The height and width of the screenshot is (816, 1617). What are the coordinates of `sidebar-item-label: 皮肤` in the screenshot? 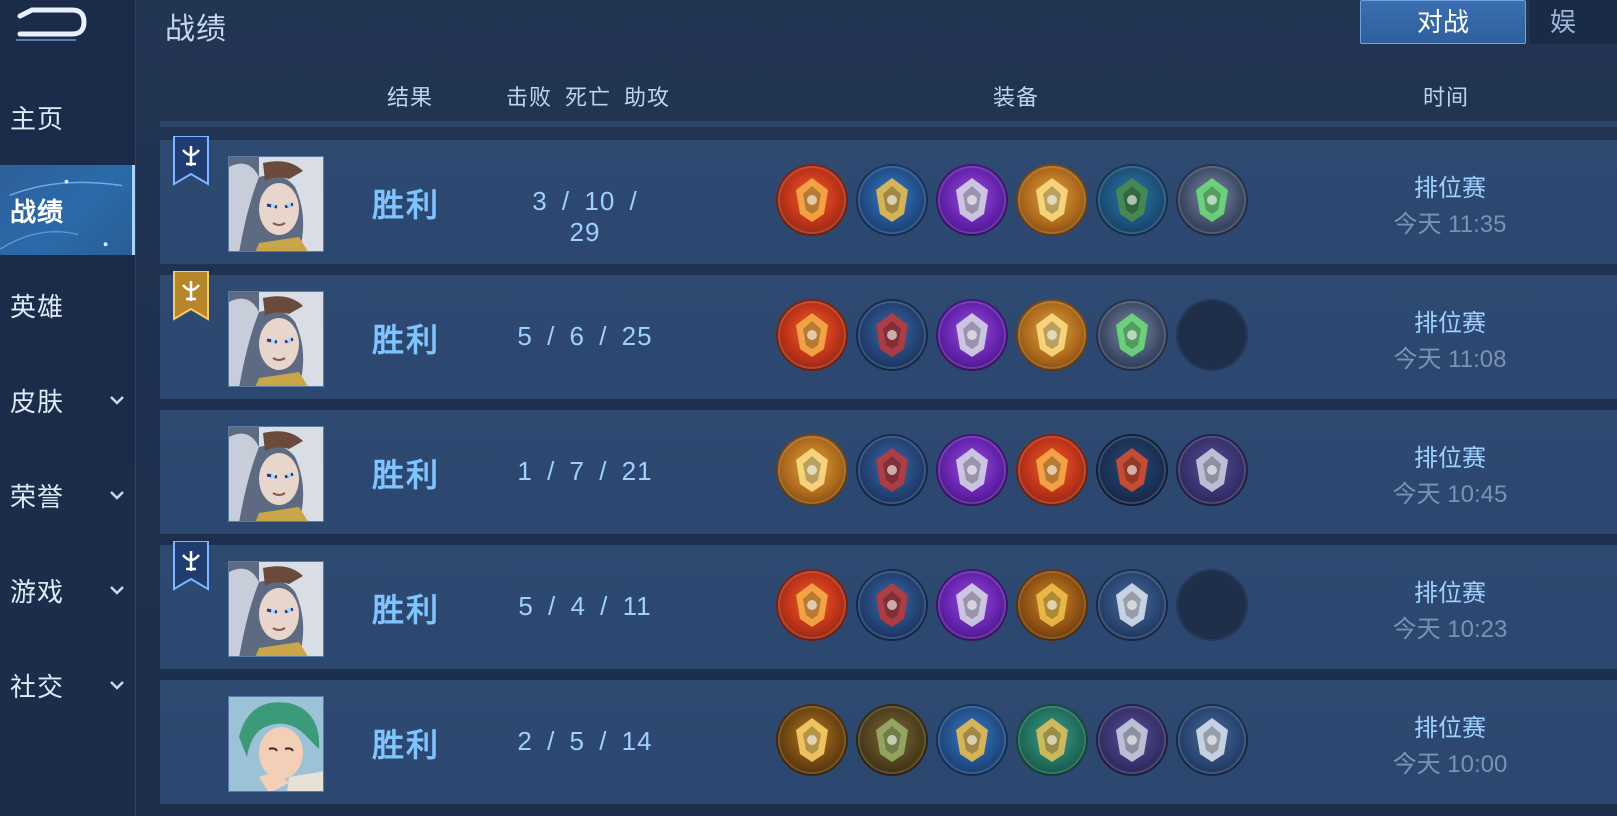 It's located at (37, 401).